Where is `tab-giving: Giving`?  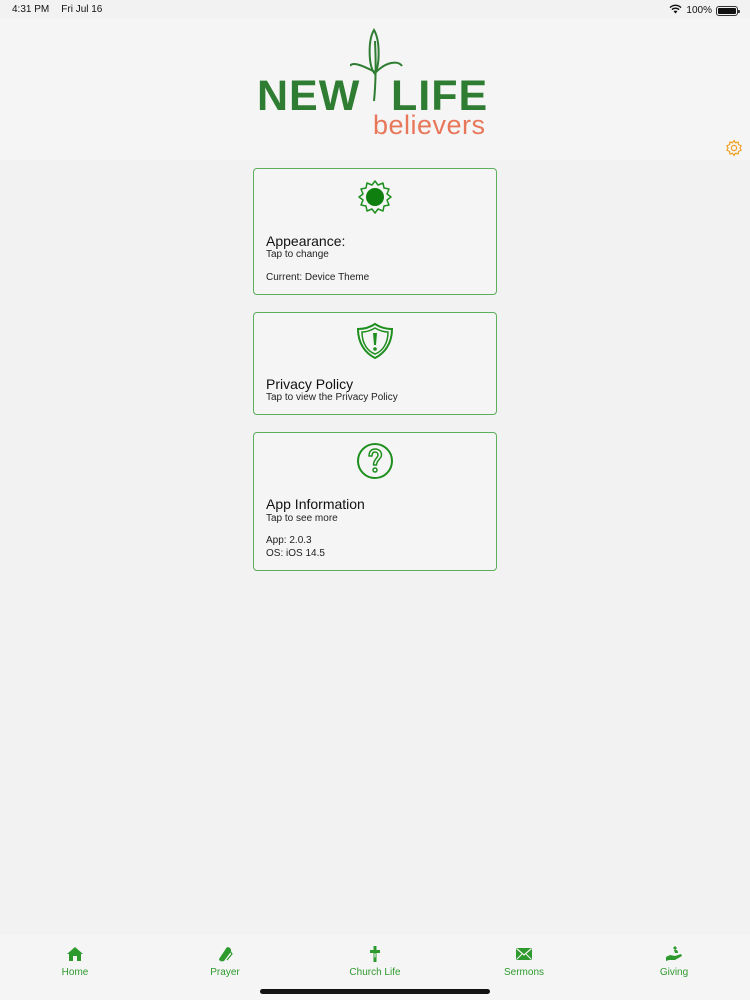 tab-giving: Giving is located at coordinates (674, 966).